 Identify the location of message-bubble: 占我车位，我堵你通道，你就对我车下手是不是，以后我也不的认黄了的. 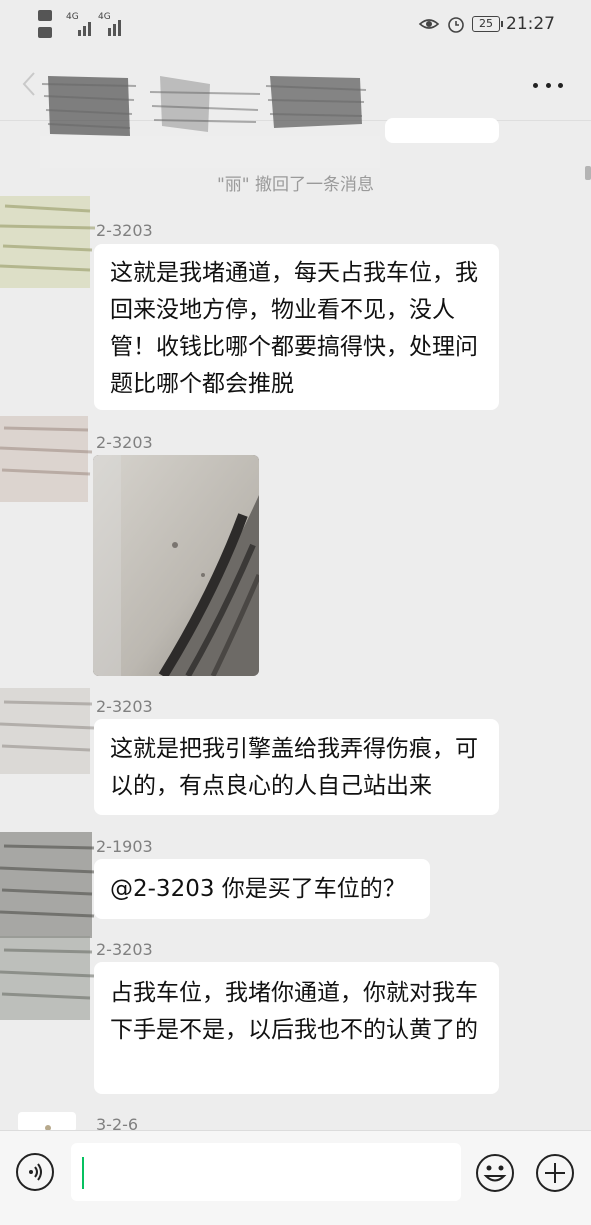
(296, 1028).